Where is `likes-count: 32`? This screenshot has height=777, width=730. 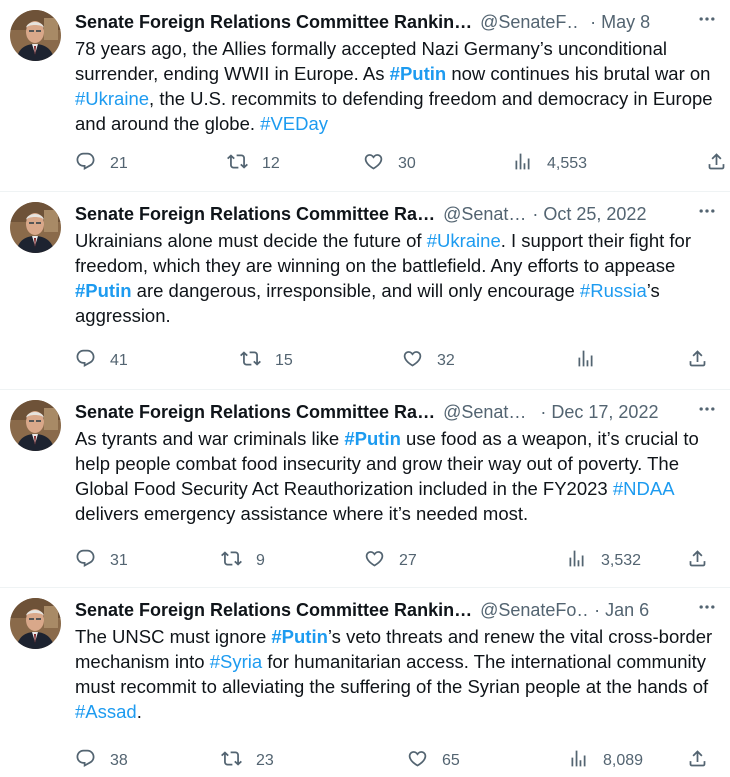
likes-count: 32 is located at coordinates (446, 360).